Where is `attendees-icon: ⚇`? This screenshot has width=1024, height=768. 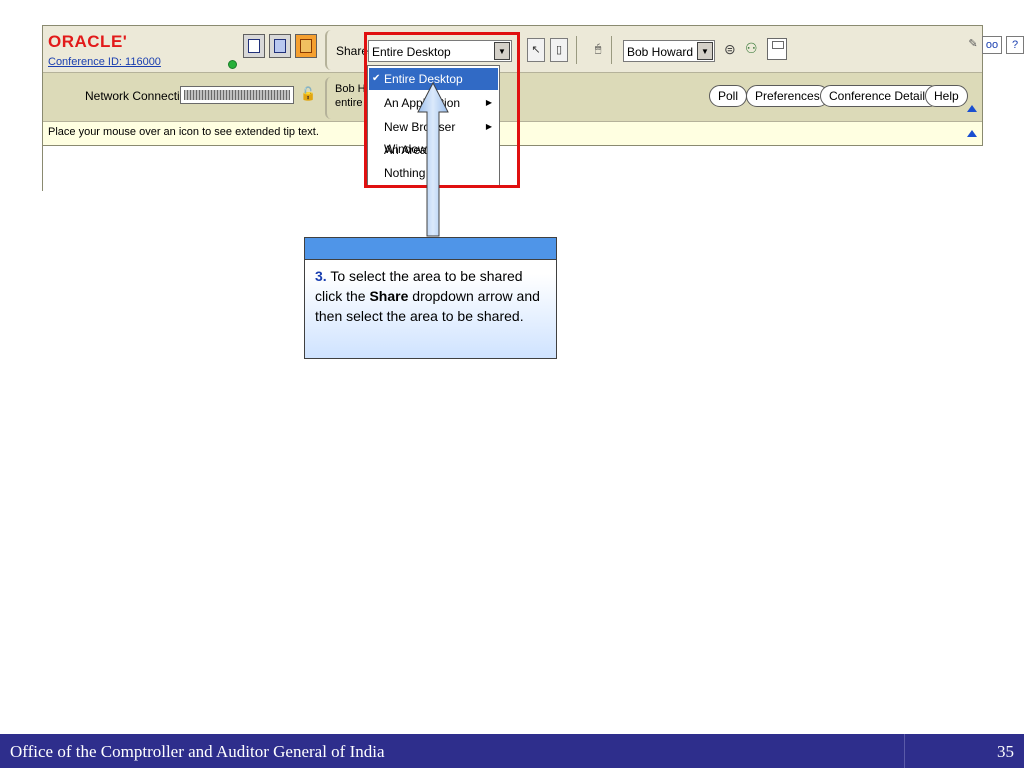
attendees-icon: ⚇ is located at coordinates (754, 50).